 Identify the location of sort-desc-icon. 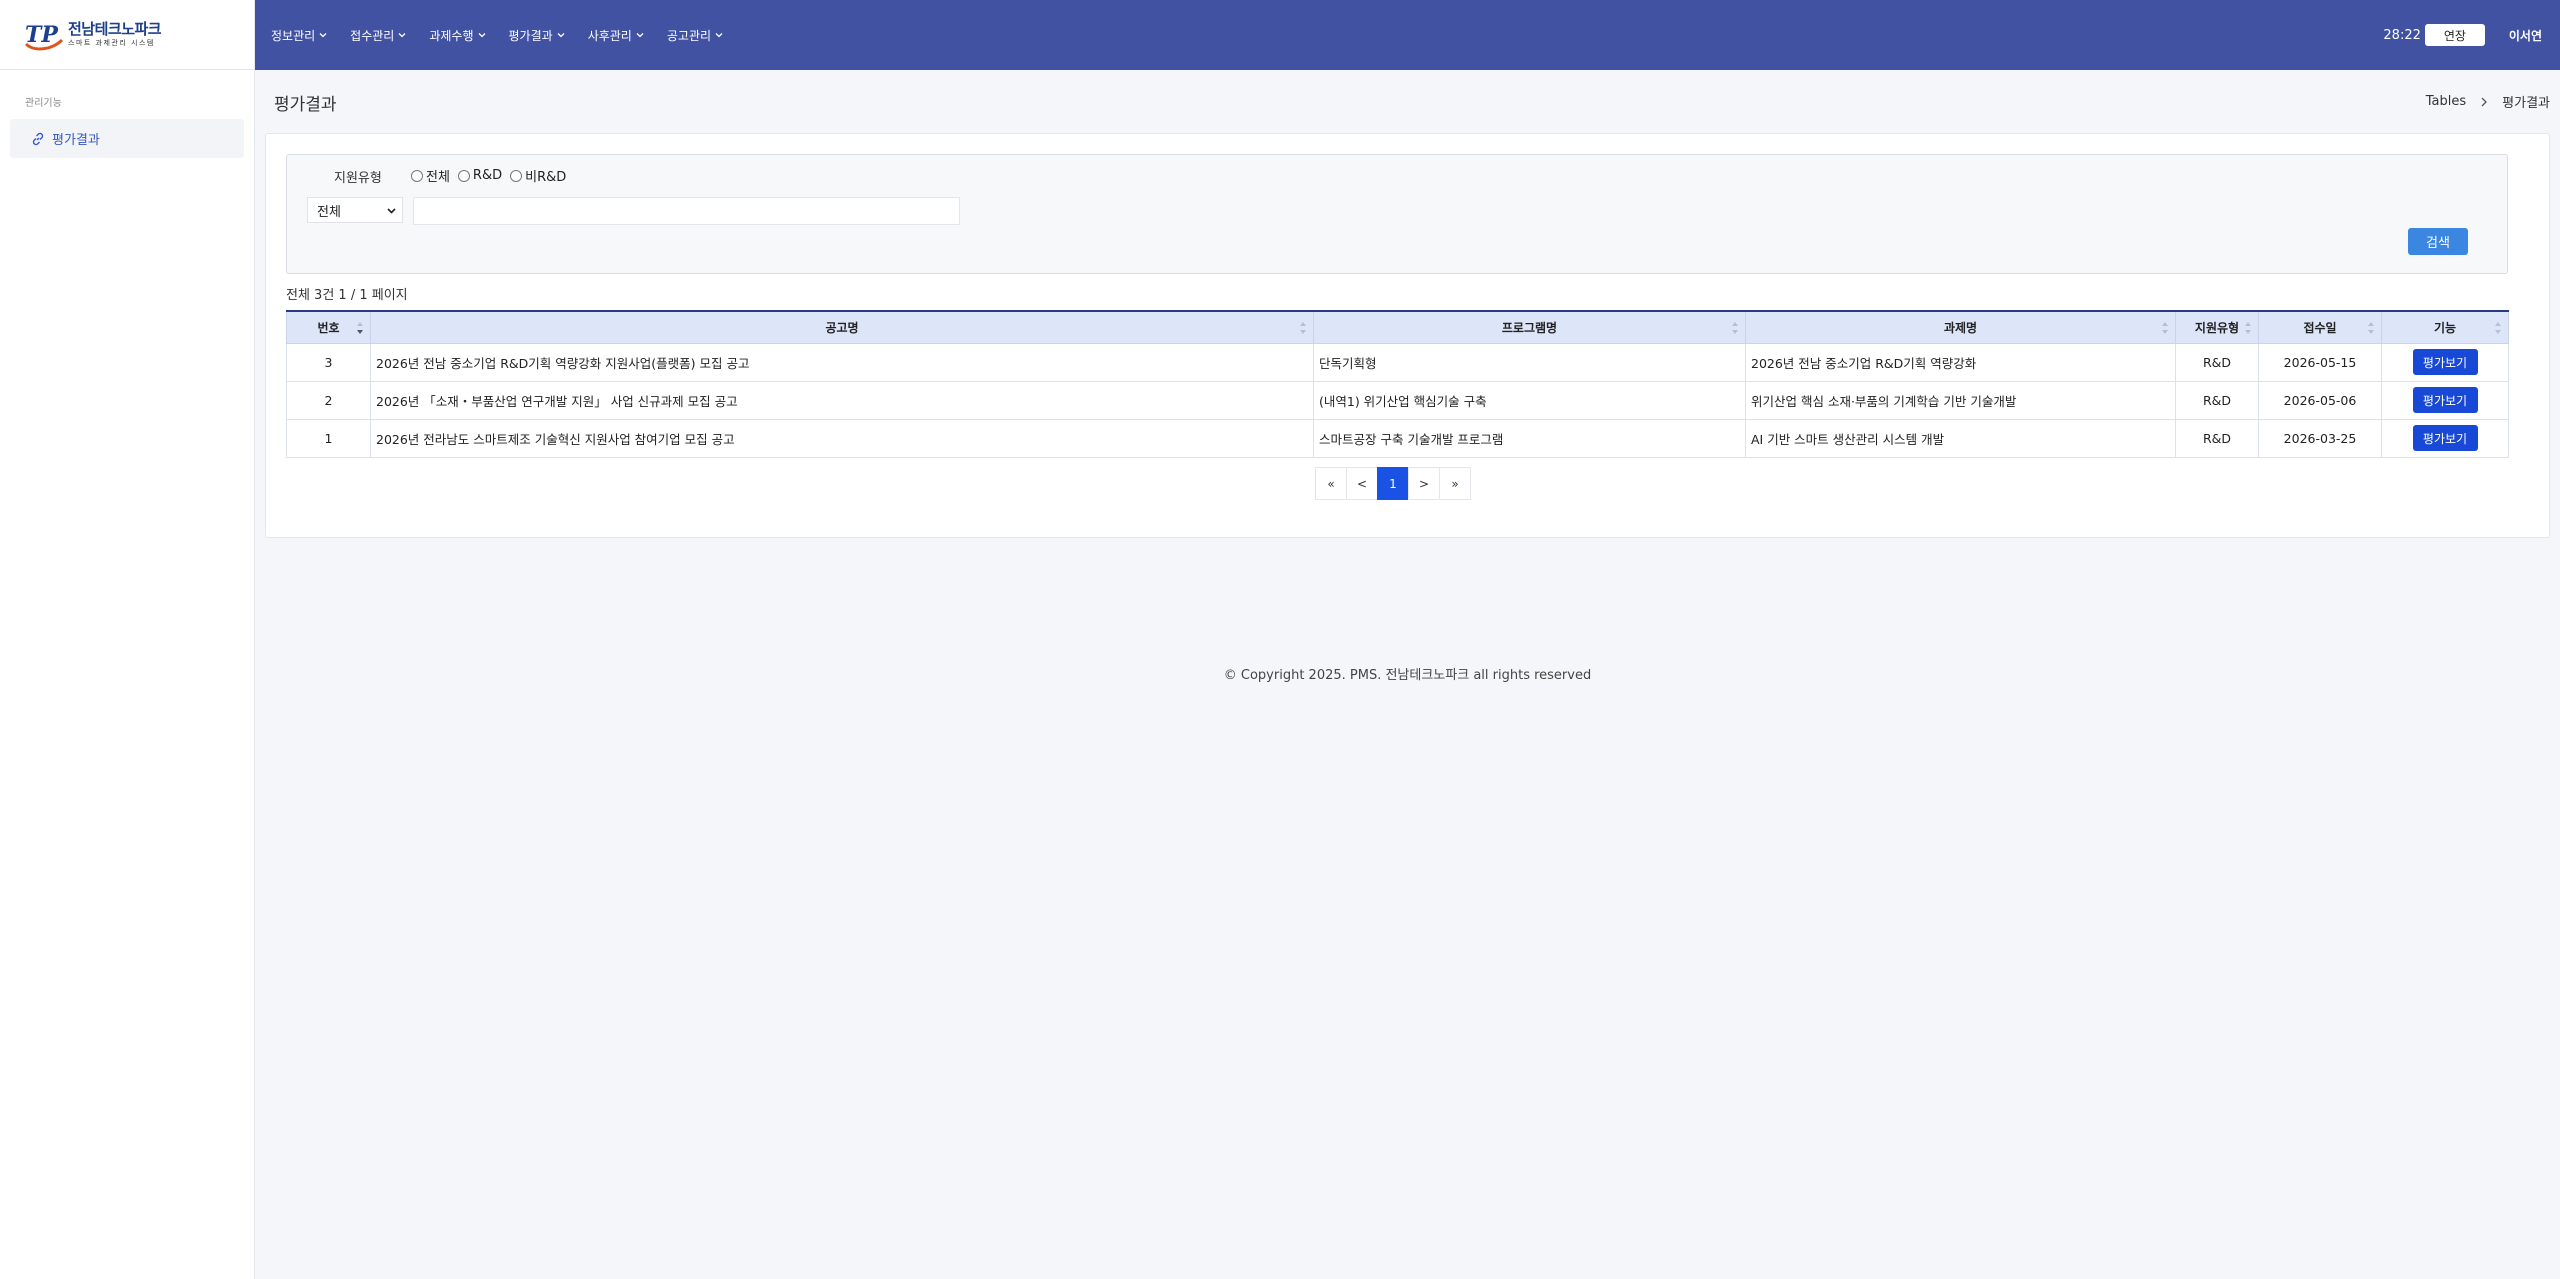
(360, 328).